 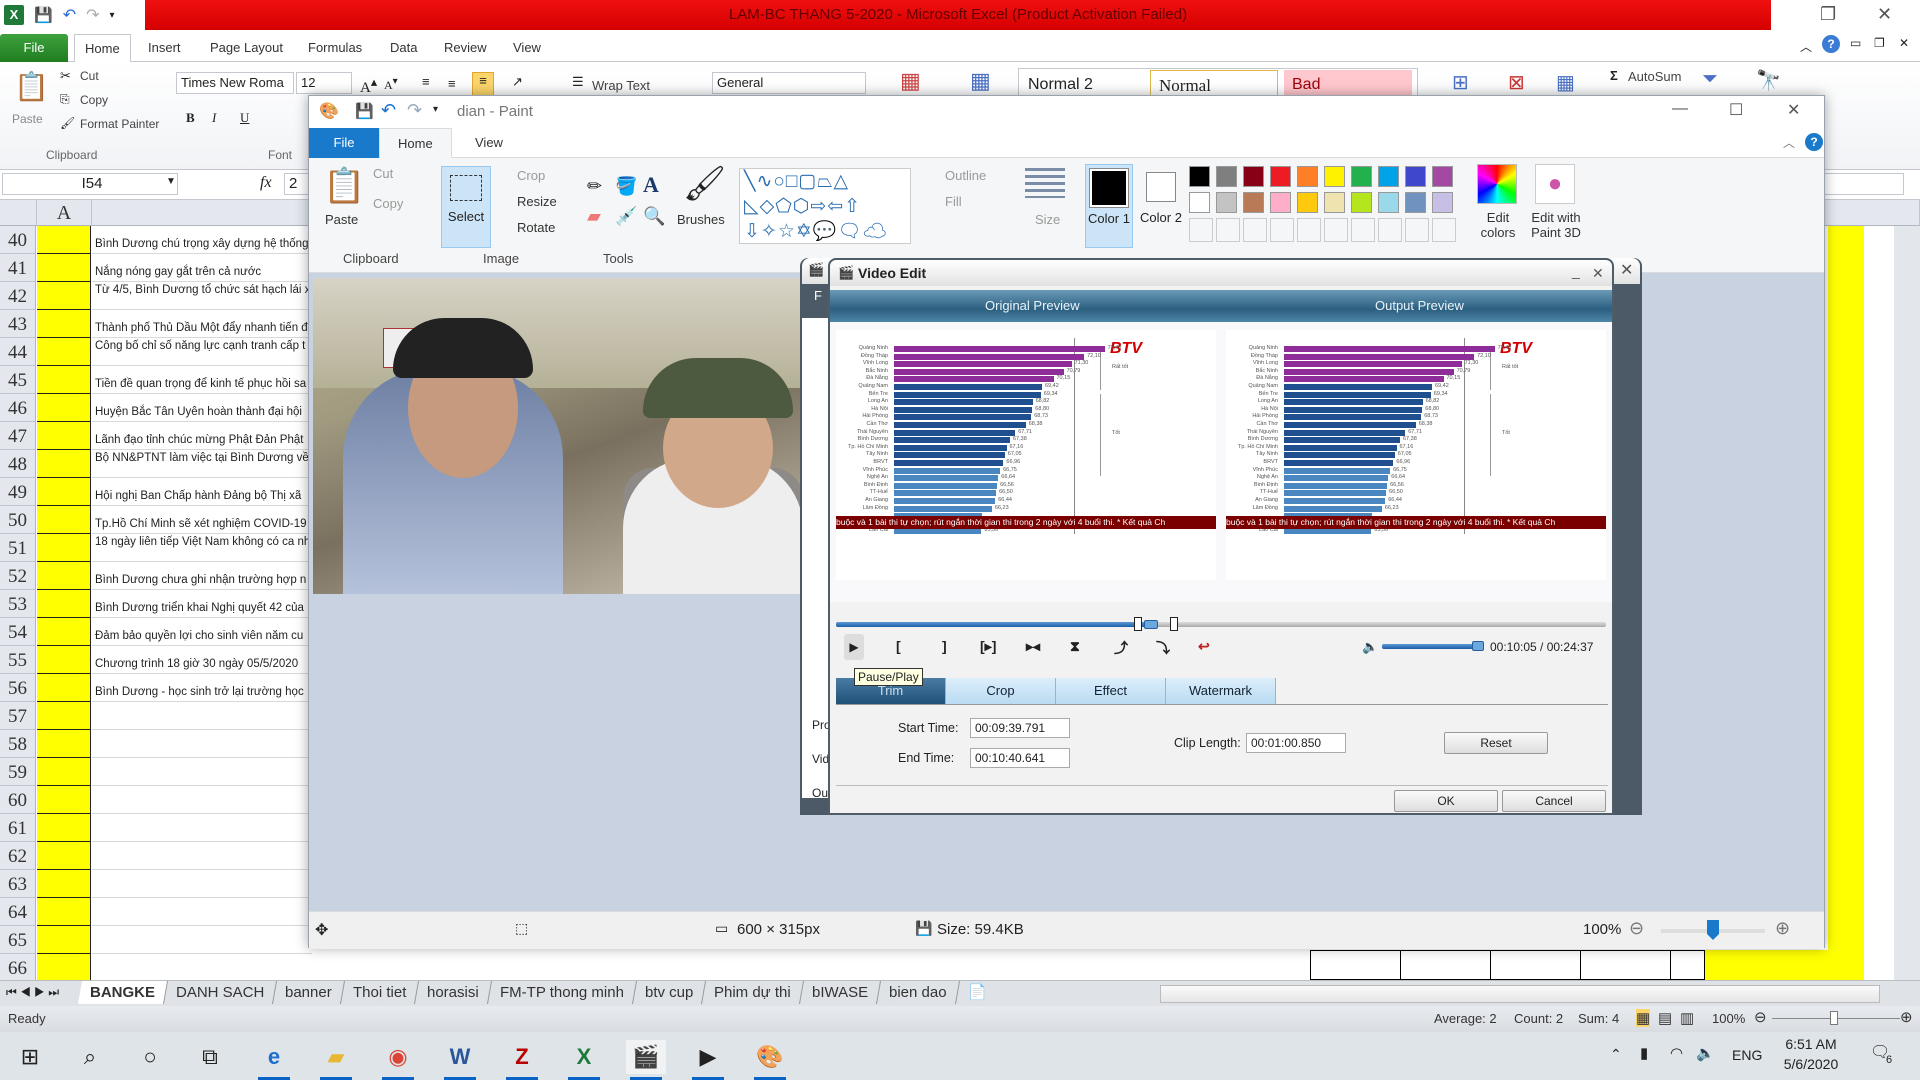 I want to click on row-header: 44, so click(x=18, y=352).